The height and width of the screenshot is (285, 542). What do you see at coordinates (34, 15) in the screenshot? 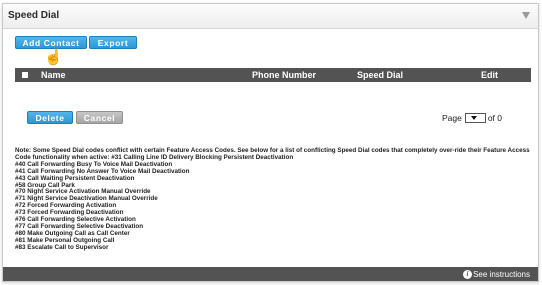
I see `panel-title: Speed Dial` at bounding box center [34, 15].